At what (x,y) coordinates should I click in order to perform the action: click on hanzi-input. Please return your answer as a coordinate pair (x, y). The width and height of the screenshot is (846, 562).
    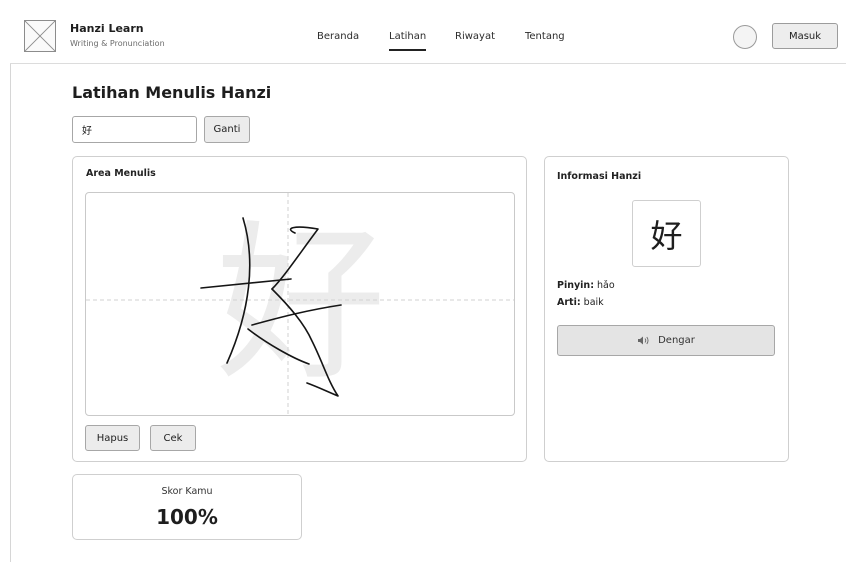
    Looking at the image, I should click on (134, 129).